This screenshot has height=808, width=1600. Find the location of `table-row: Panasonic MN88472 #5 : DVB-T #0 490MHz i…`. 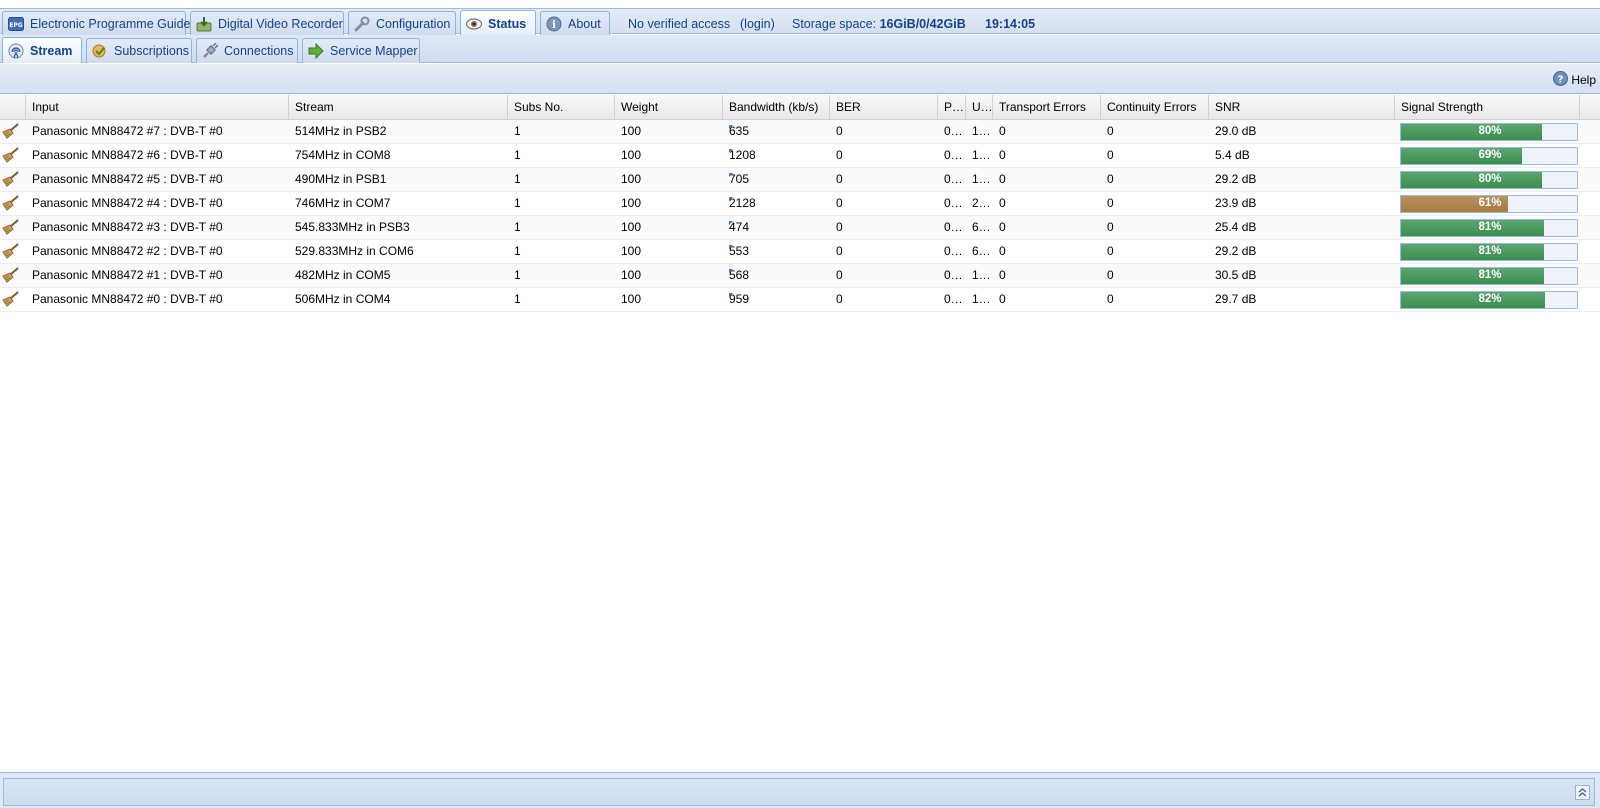

table-row: Panasonic MN88472 #5 : DVB-T #0 490MHz i… is located at coordinates (800, 180).